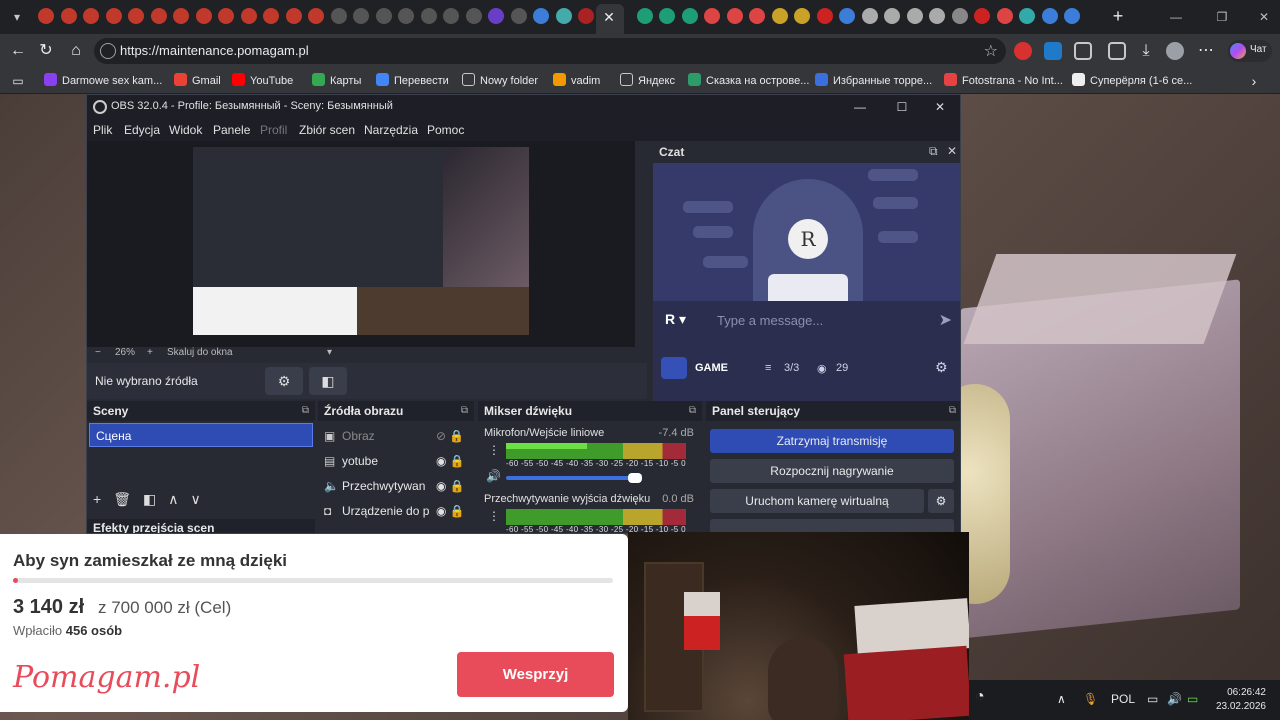 The image size is (1280, 720). I want to click on remove-scene-icon: 🗑, so click(122, 499).